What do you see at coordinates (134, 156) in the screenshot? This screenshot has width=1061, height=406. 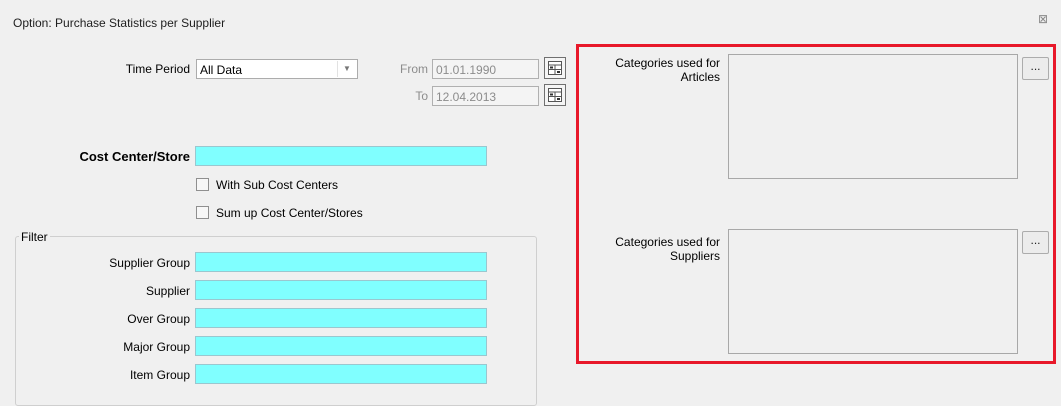 I see `cost-center-label: Cost Center/Store` at bounding box center [134, 156].